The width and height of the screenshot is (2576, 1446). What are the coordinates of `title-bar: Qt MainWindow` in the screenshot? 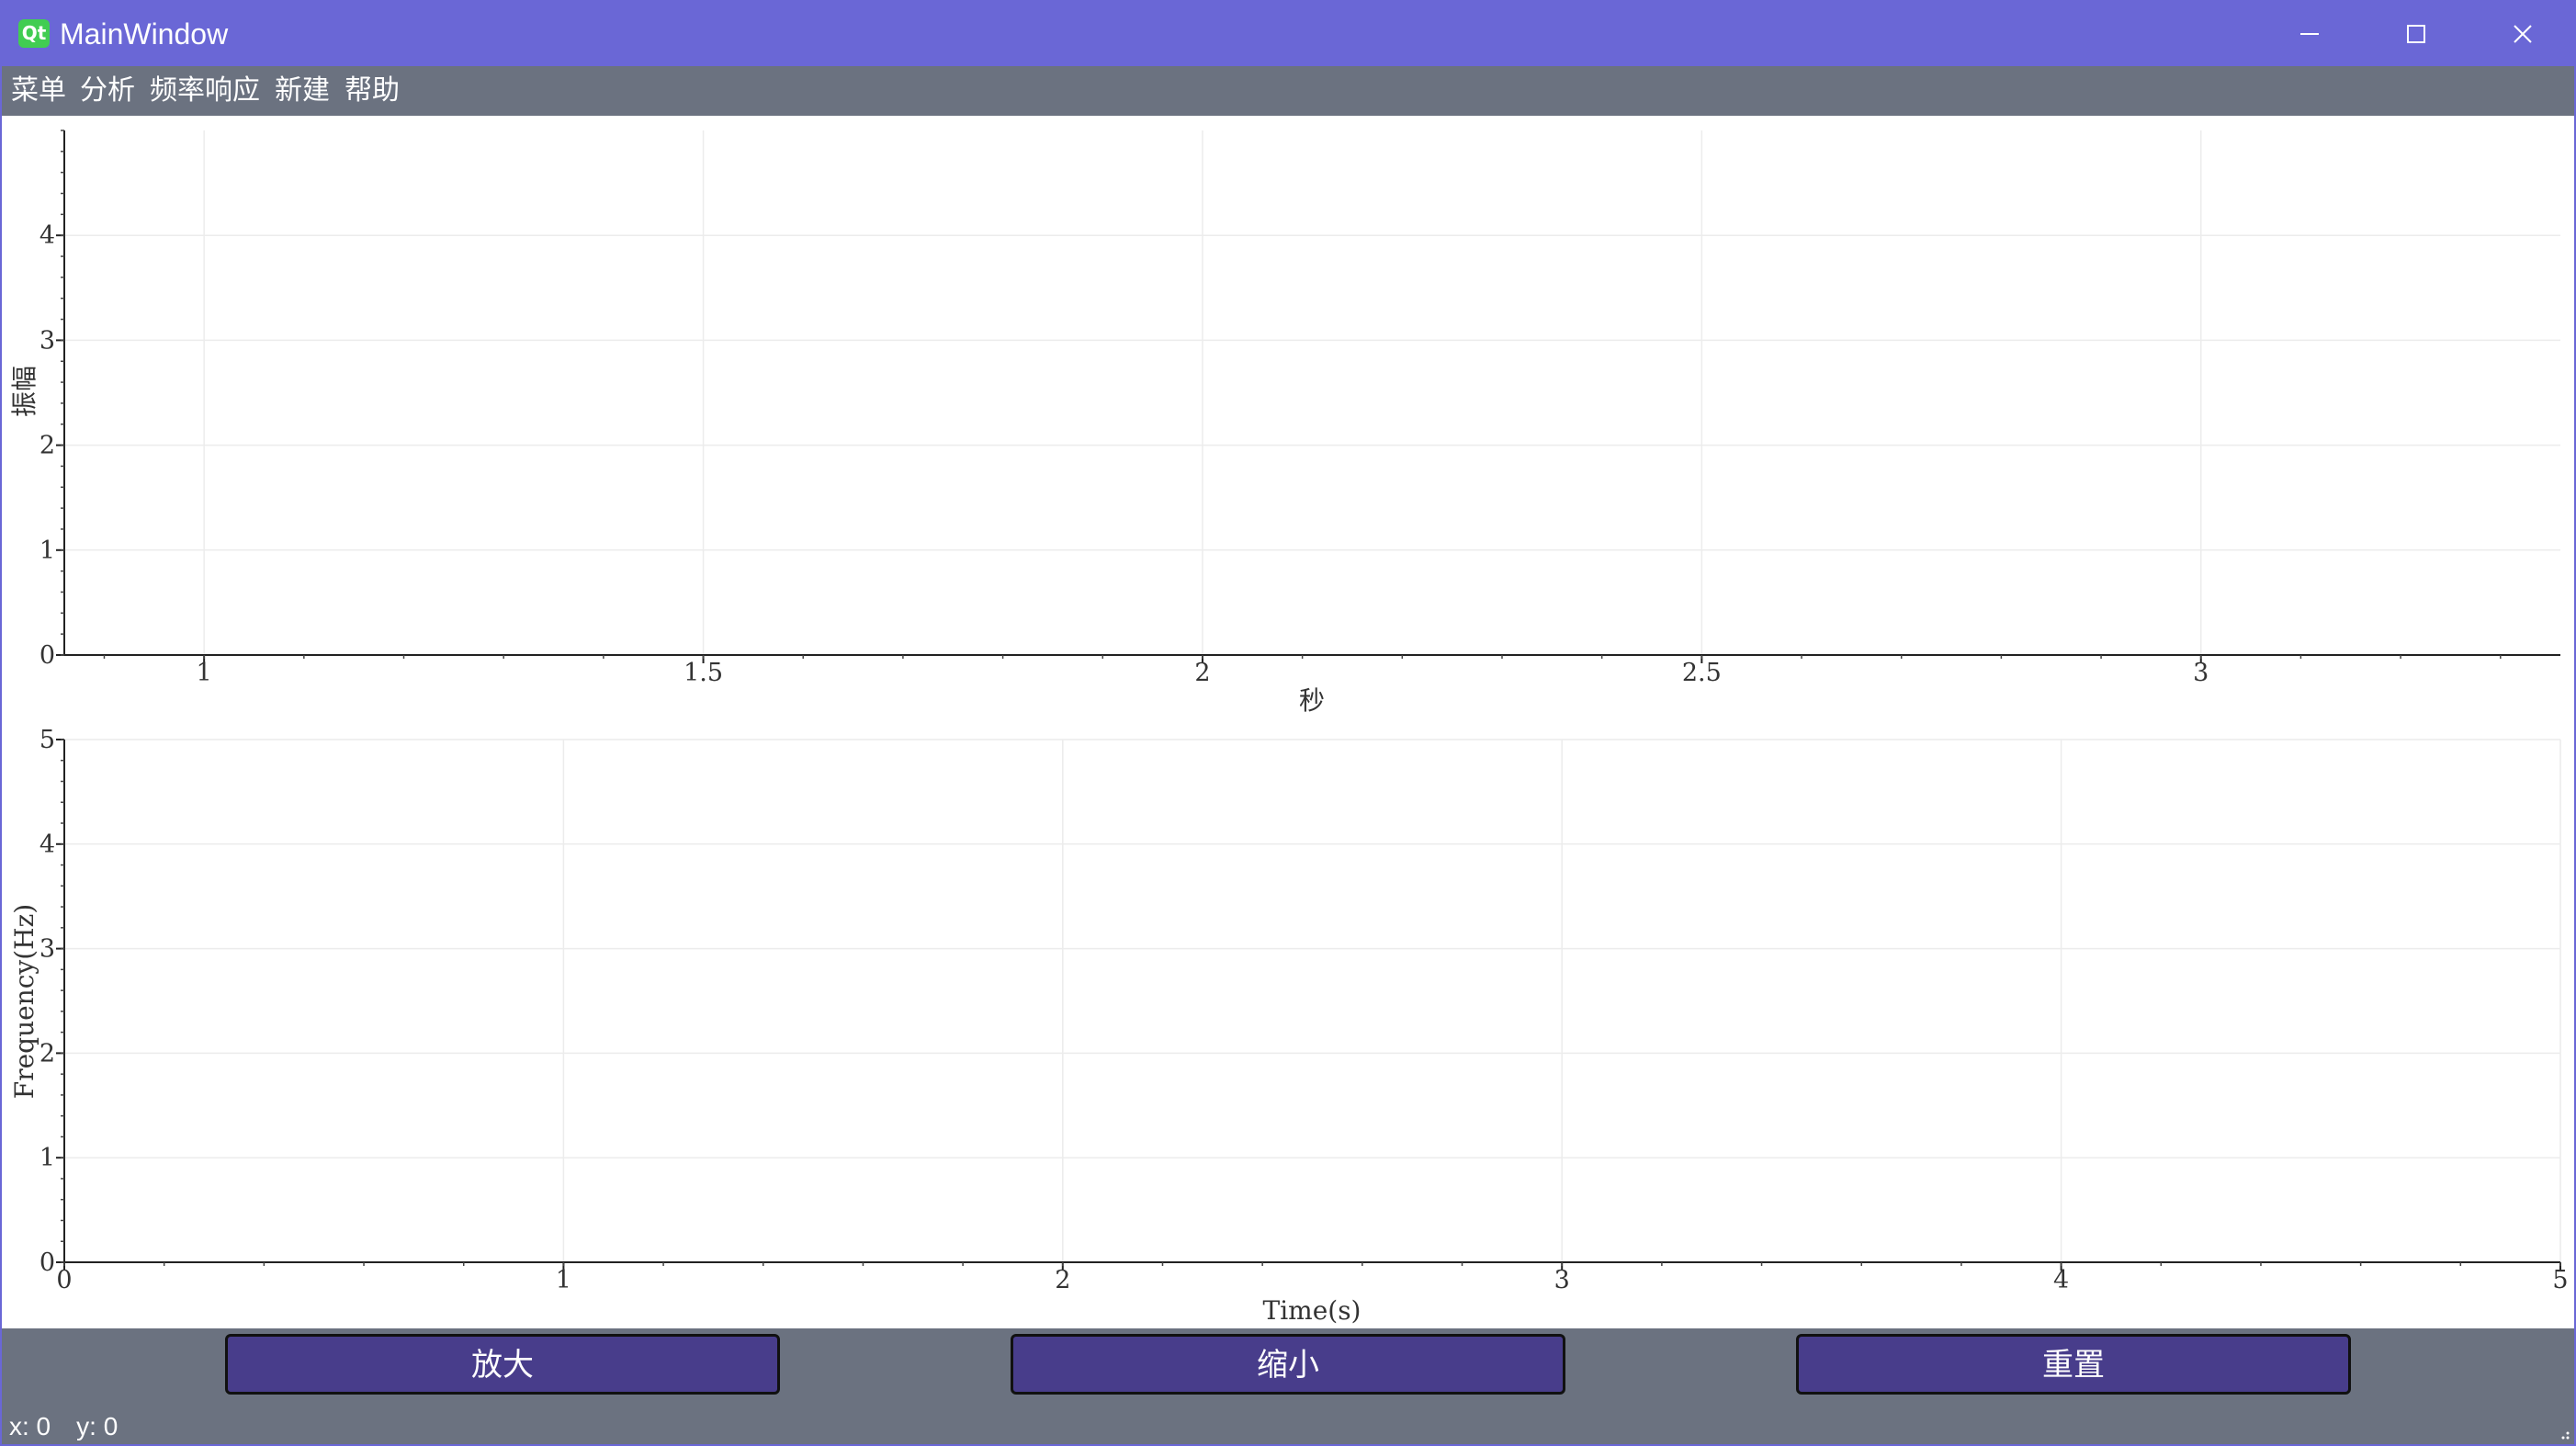 It's located at (1288, 34).